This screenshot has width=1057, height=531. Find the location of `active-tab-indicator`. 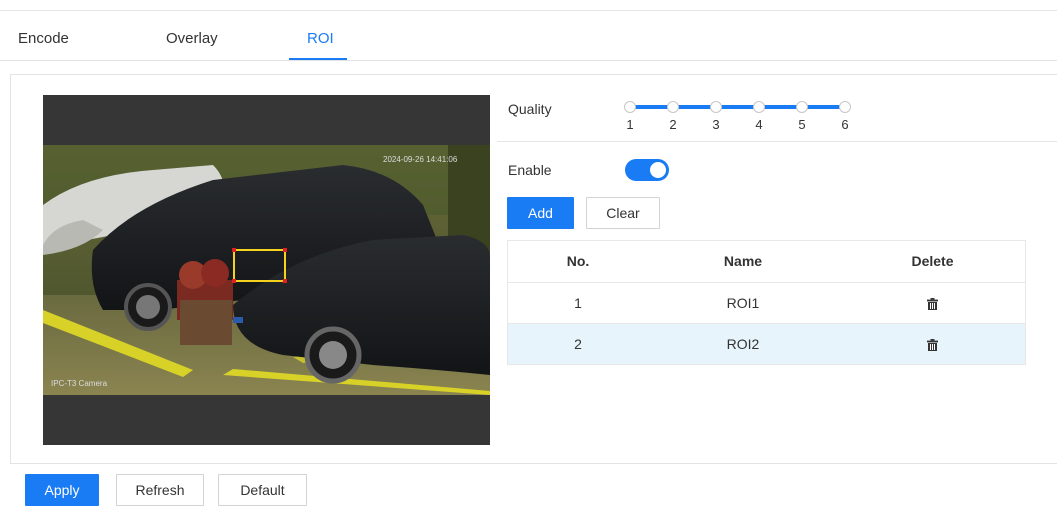

active-tab-indicator is located at coordinates (318, 59).